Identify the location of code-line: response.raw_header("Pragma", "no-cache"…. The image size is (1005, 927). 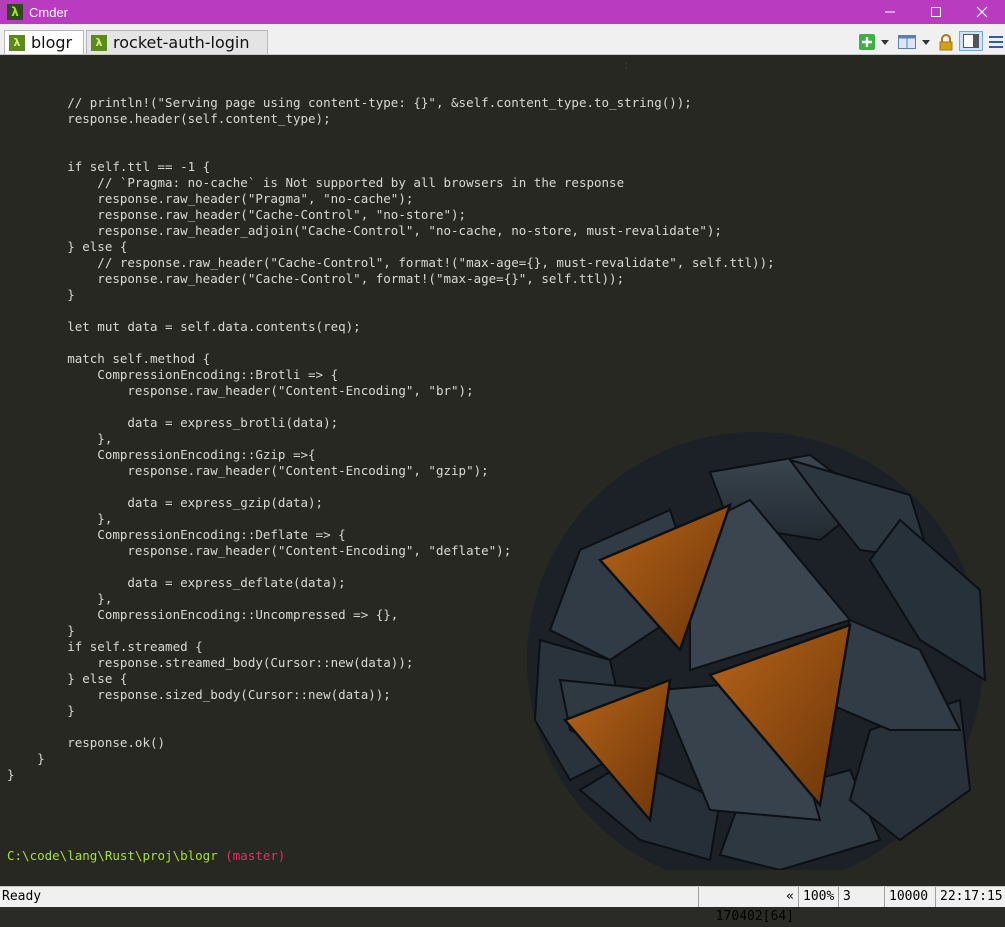
(210, 198).